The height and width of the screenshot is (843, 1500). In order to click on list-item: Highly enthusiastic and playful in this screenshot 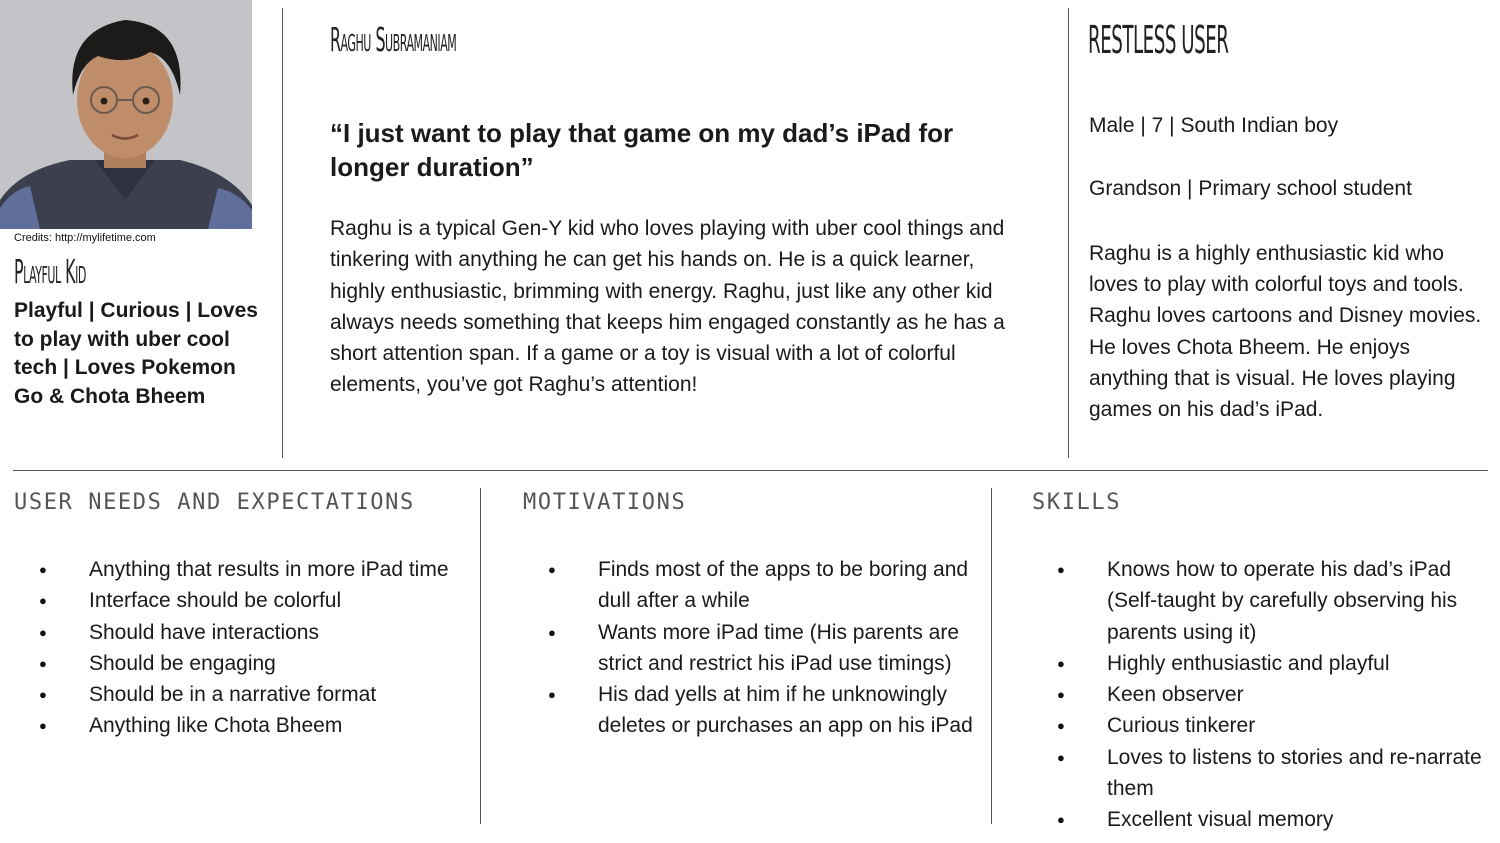, I will do `click(1262, 664)`.